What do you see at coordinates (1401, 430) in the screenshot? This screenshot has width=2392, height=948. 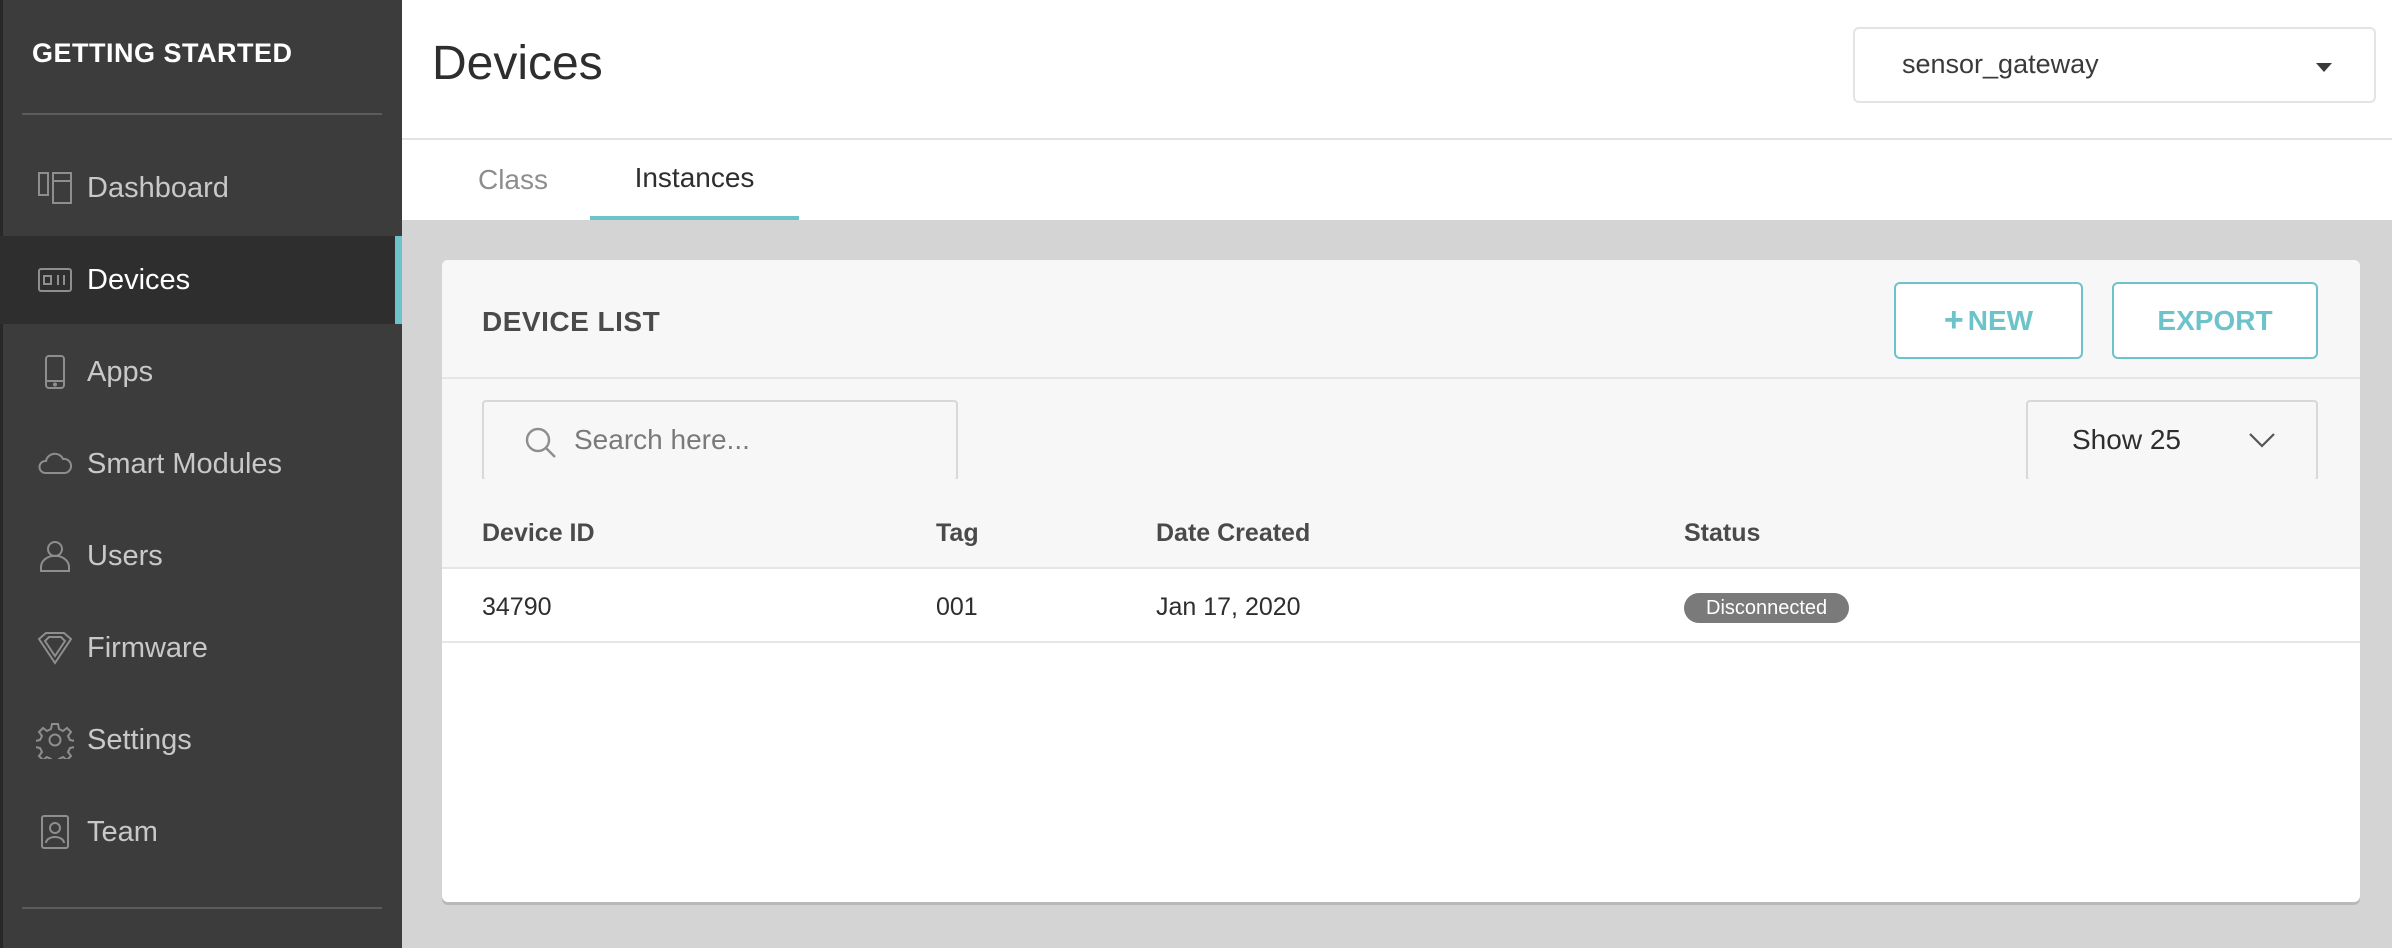 I see `list-toolbar: Show 25` at bounding box center [1401, 430].